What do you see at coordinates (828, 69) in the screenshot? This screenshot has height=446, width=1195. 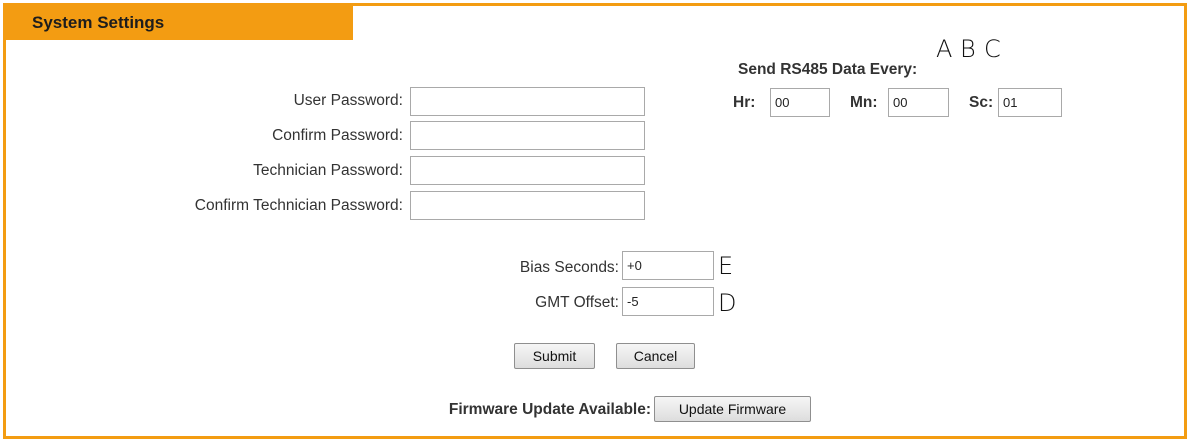 I see `rs485-heading: Send RS485 Data Every:` at bounding box center [828, 69].